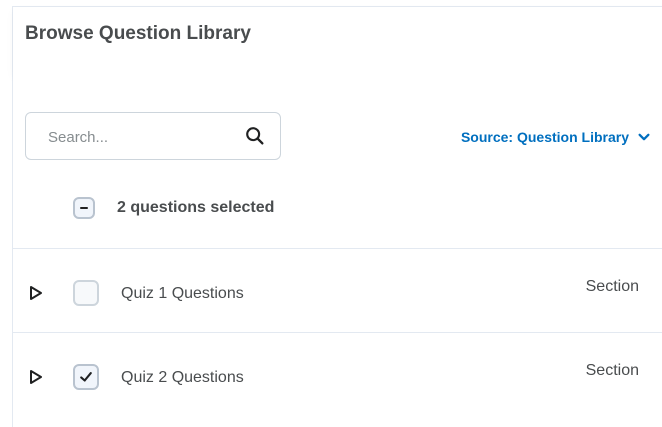 This screenshot has height=427, width=662. I want to click on checkmark-icon, so click(86, 377).